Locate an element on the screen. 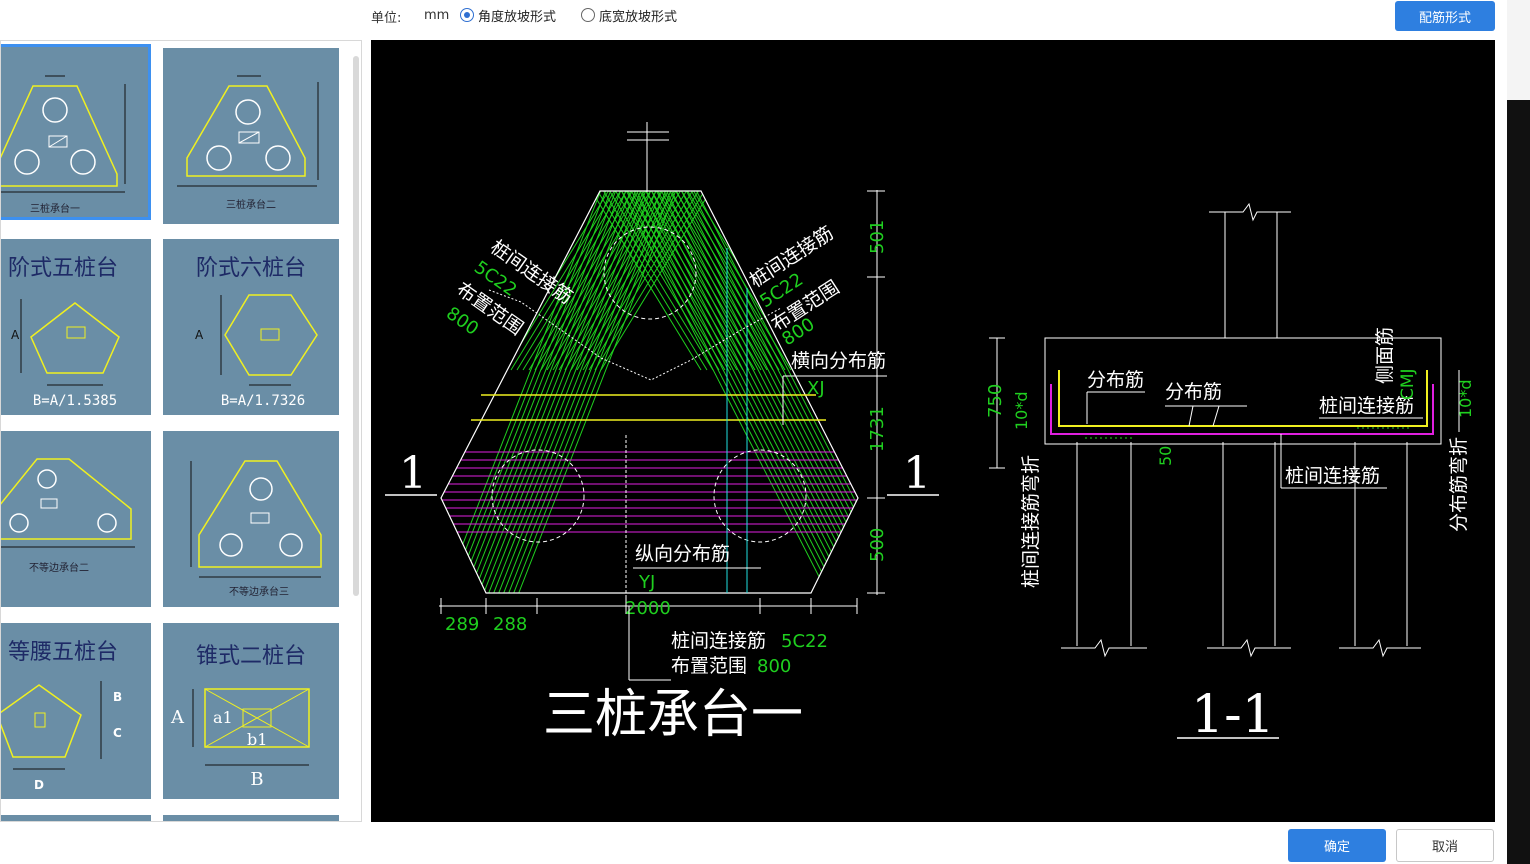 The image size is (1530, 864). bottom-range-label: 布置范围 is located at coordinates (709, 666).